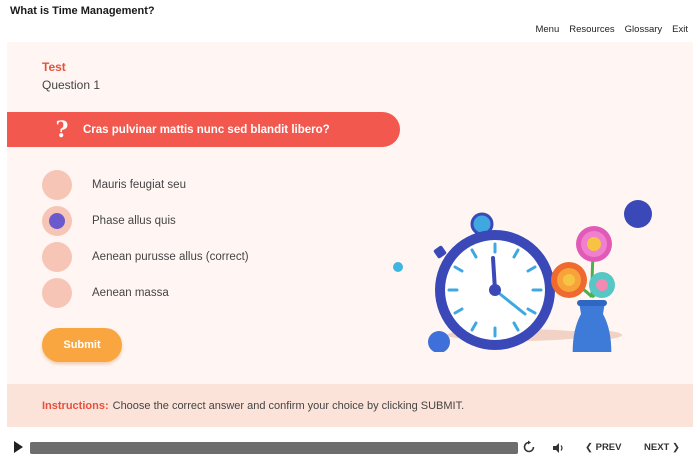 This screenshot has height=470, width=700. Describe the element at coordinates (82, 345) in the screenshot. I see `submit-button: Submit` at that location.